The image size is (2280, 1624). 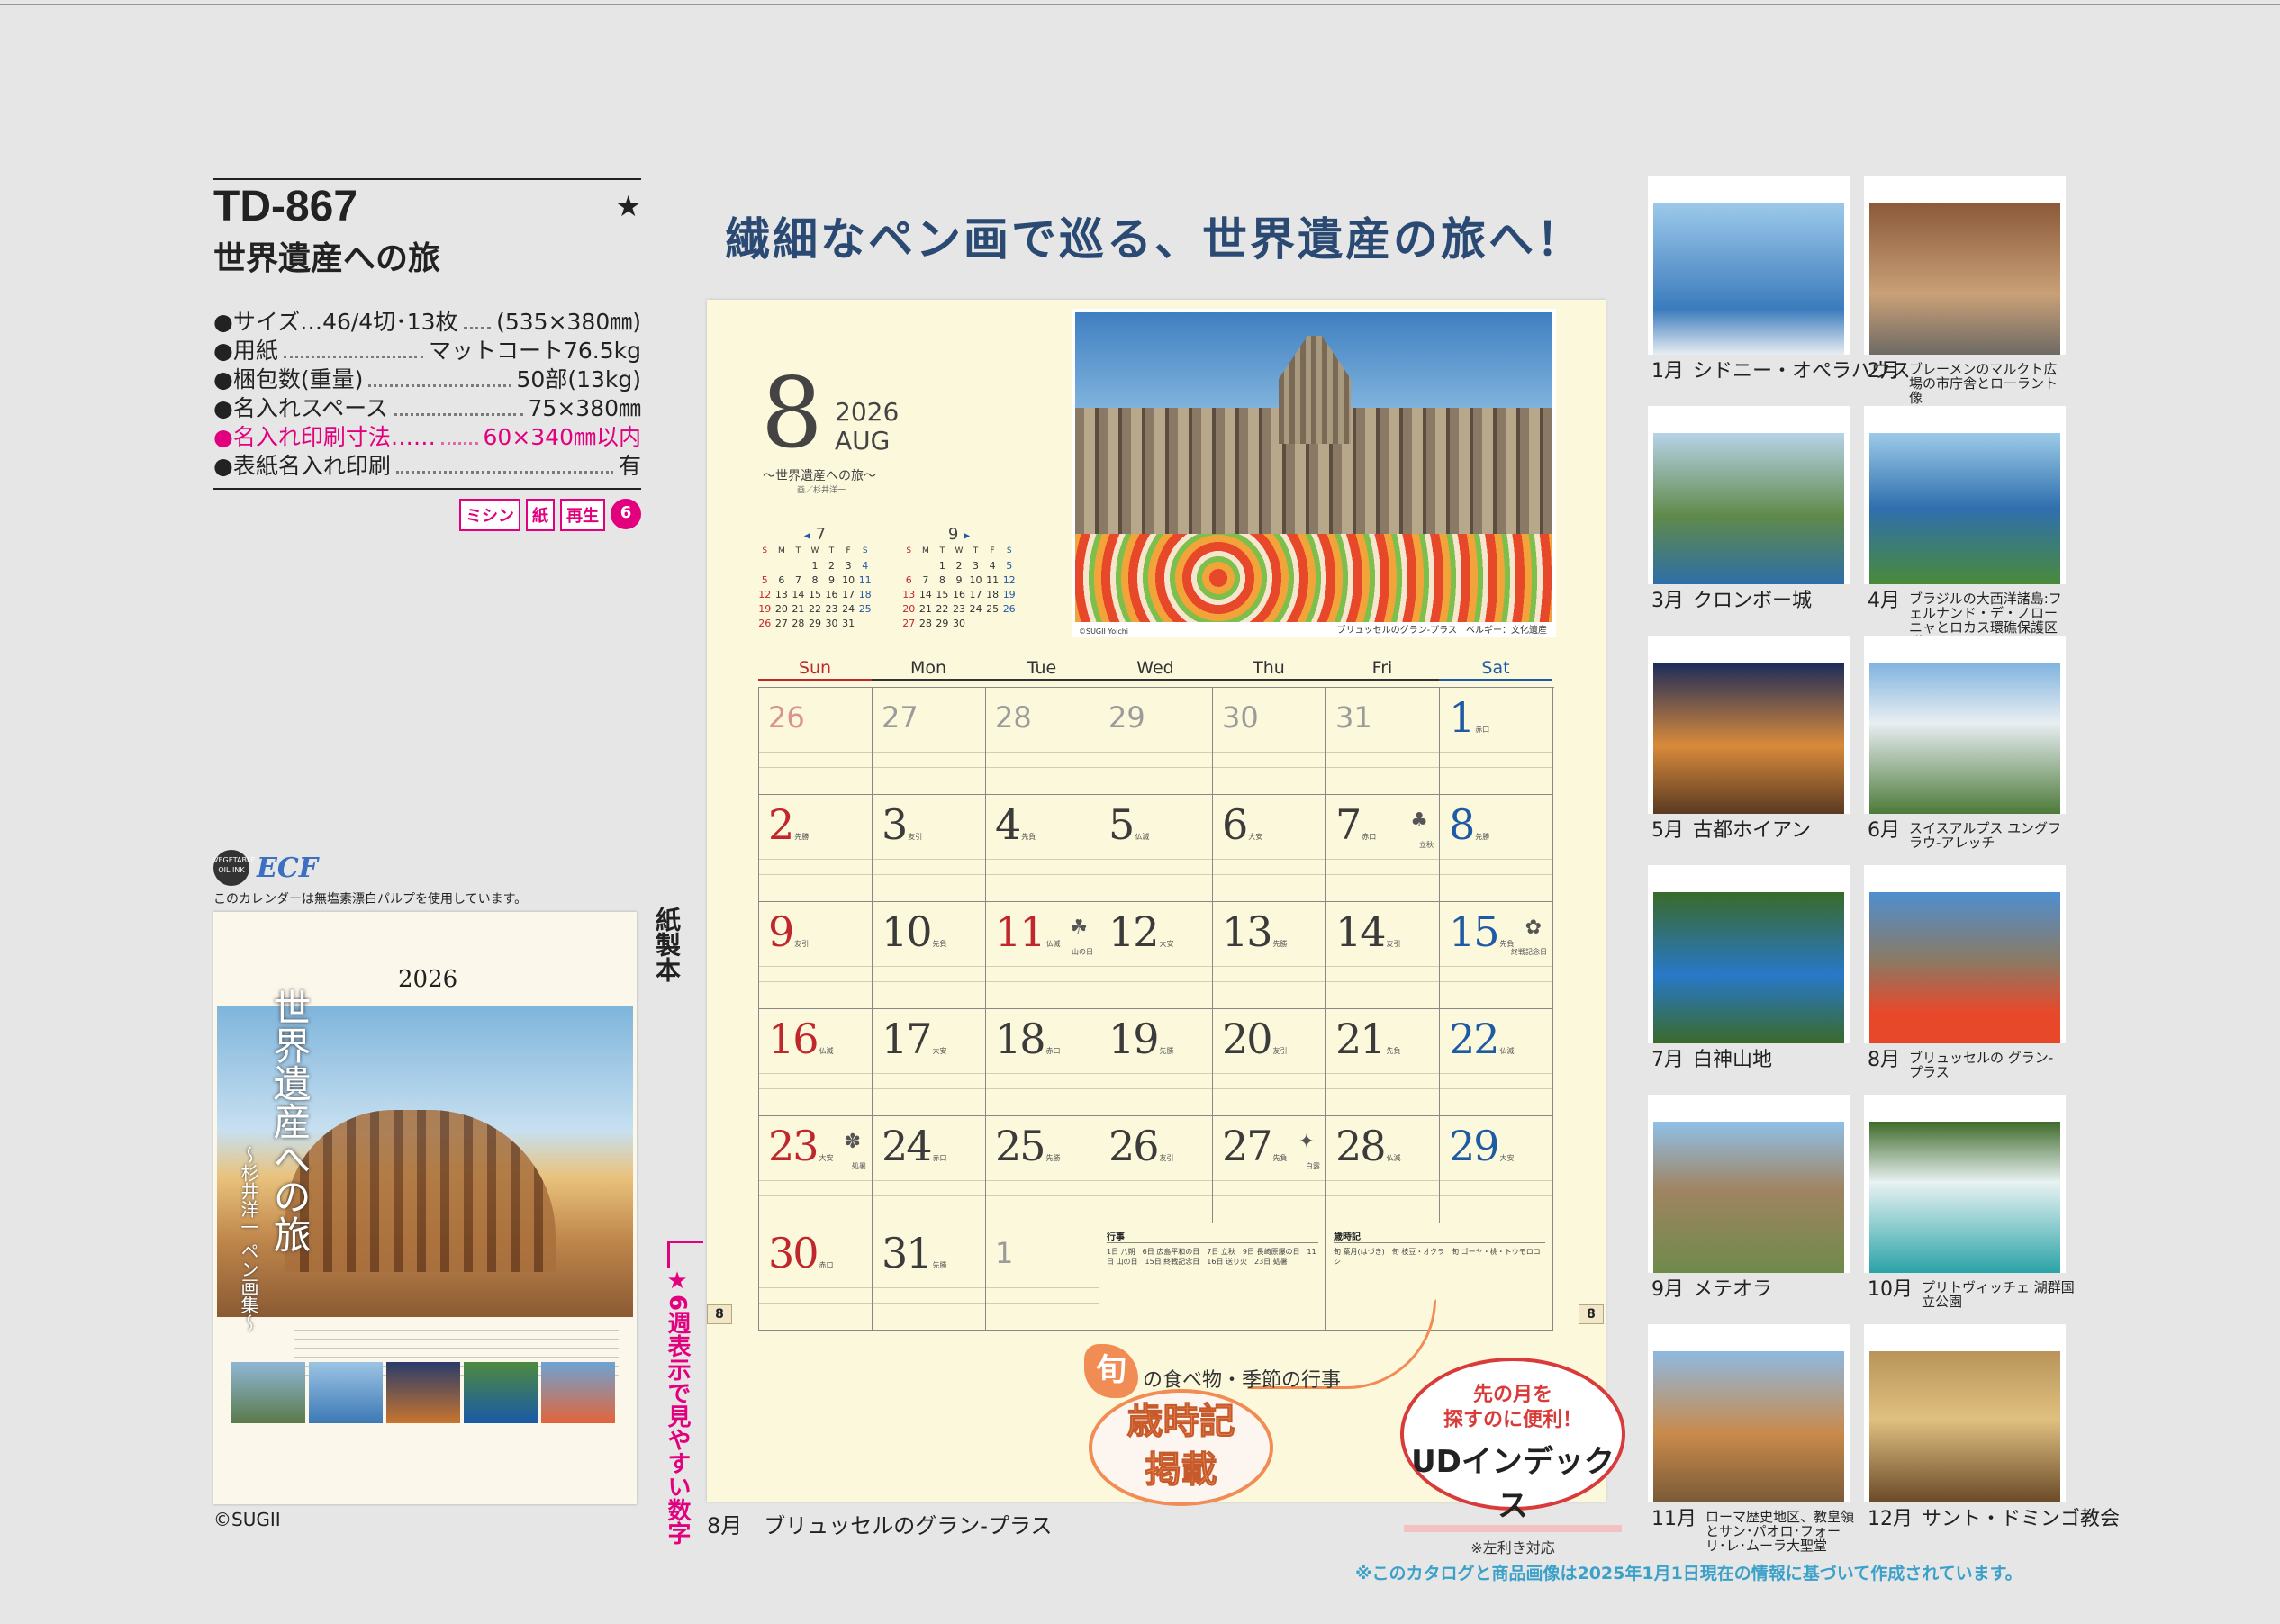 I want to click on mini-day: 8, so click(x=815, y=579).